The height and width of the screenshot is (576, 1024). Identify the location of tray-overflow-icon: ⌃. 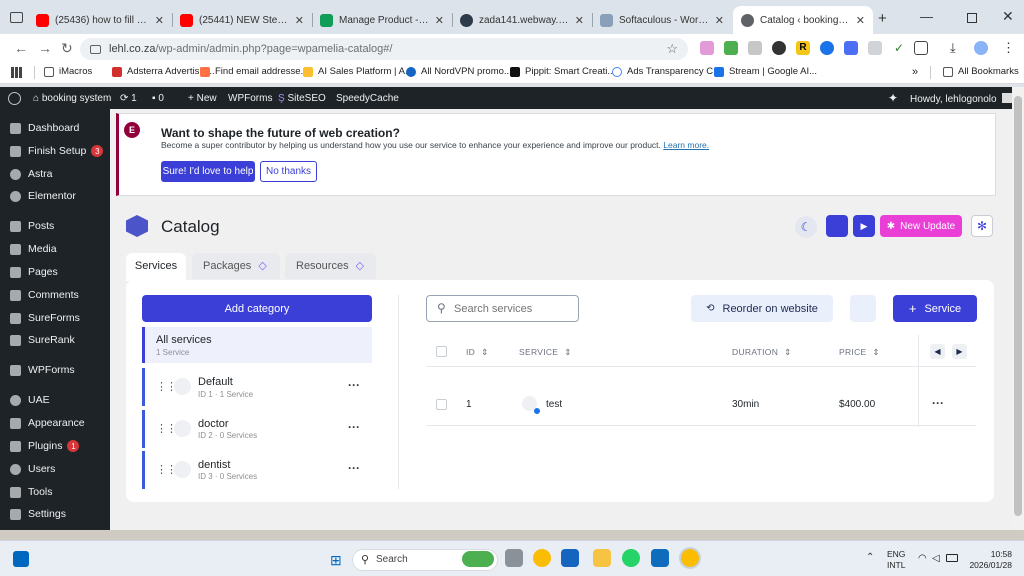
(870, 557).